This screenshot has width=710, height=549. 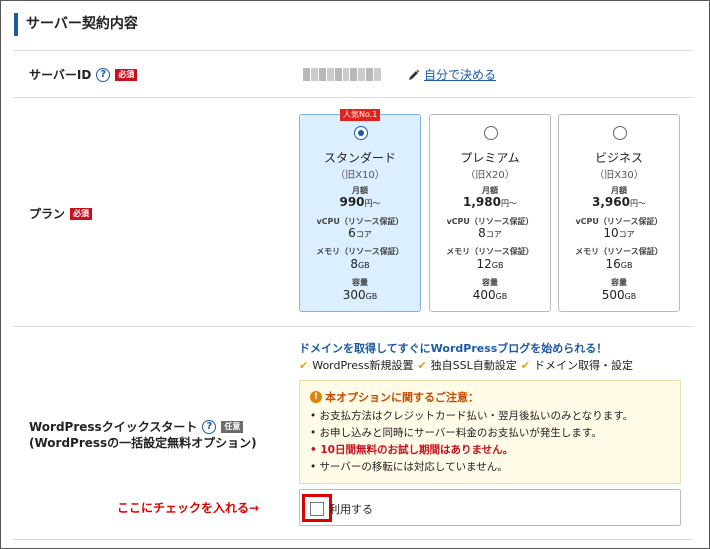 I want to click on use-checkbox, so click(x=317, y=509).